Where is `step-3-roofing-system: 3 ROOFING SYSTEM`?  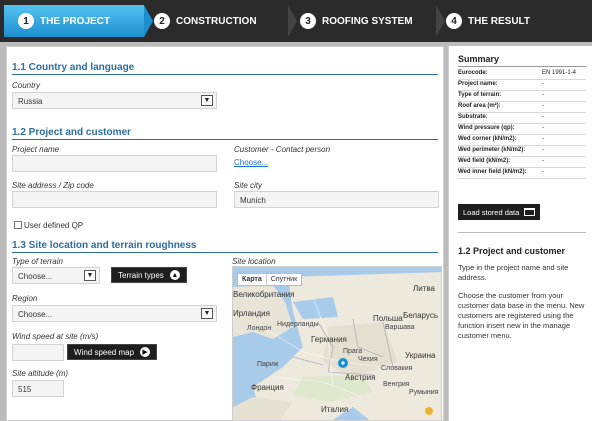
step-3-roofing-system: 3 ROOFING SYSTEM is located at coordinates (368, 21).